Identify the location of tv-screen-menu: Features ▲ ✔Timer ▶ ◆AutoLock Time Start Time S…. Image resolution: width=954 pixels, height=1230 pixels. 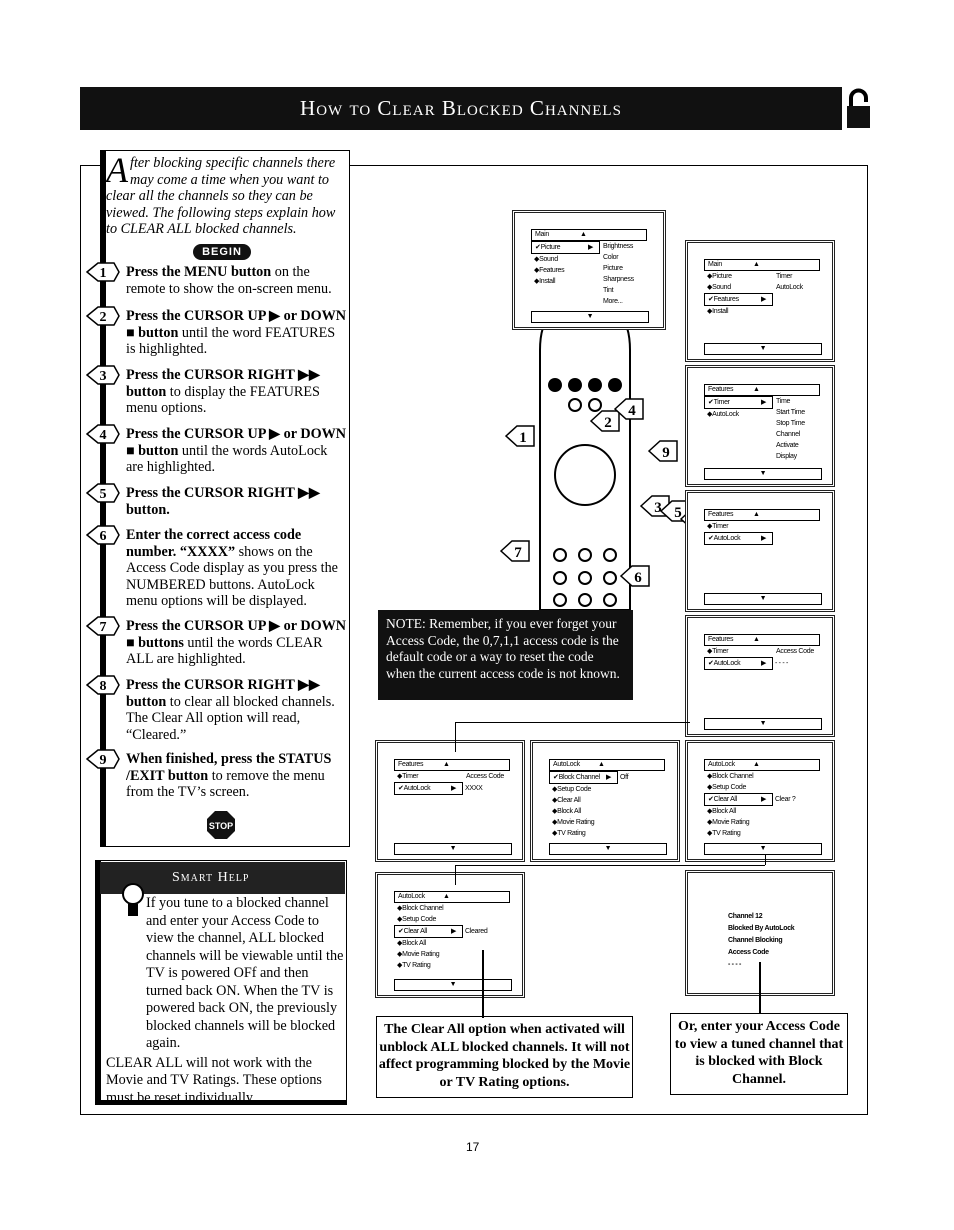
(760, 426).